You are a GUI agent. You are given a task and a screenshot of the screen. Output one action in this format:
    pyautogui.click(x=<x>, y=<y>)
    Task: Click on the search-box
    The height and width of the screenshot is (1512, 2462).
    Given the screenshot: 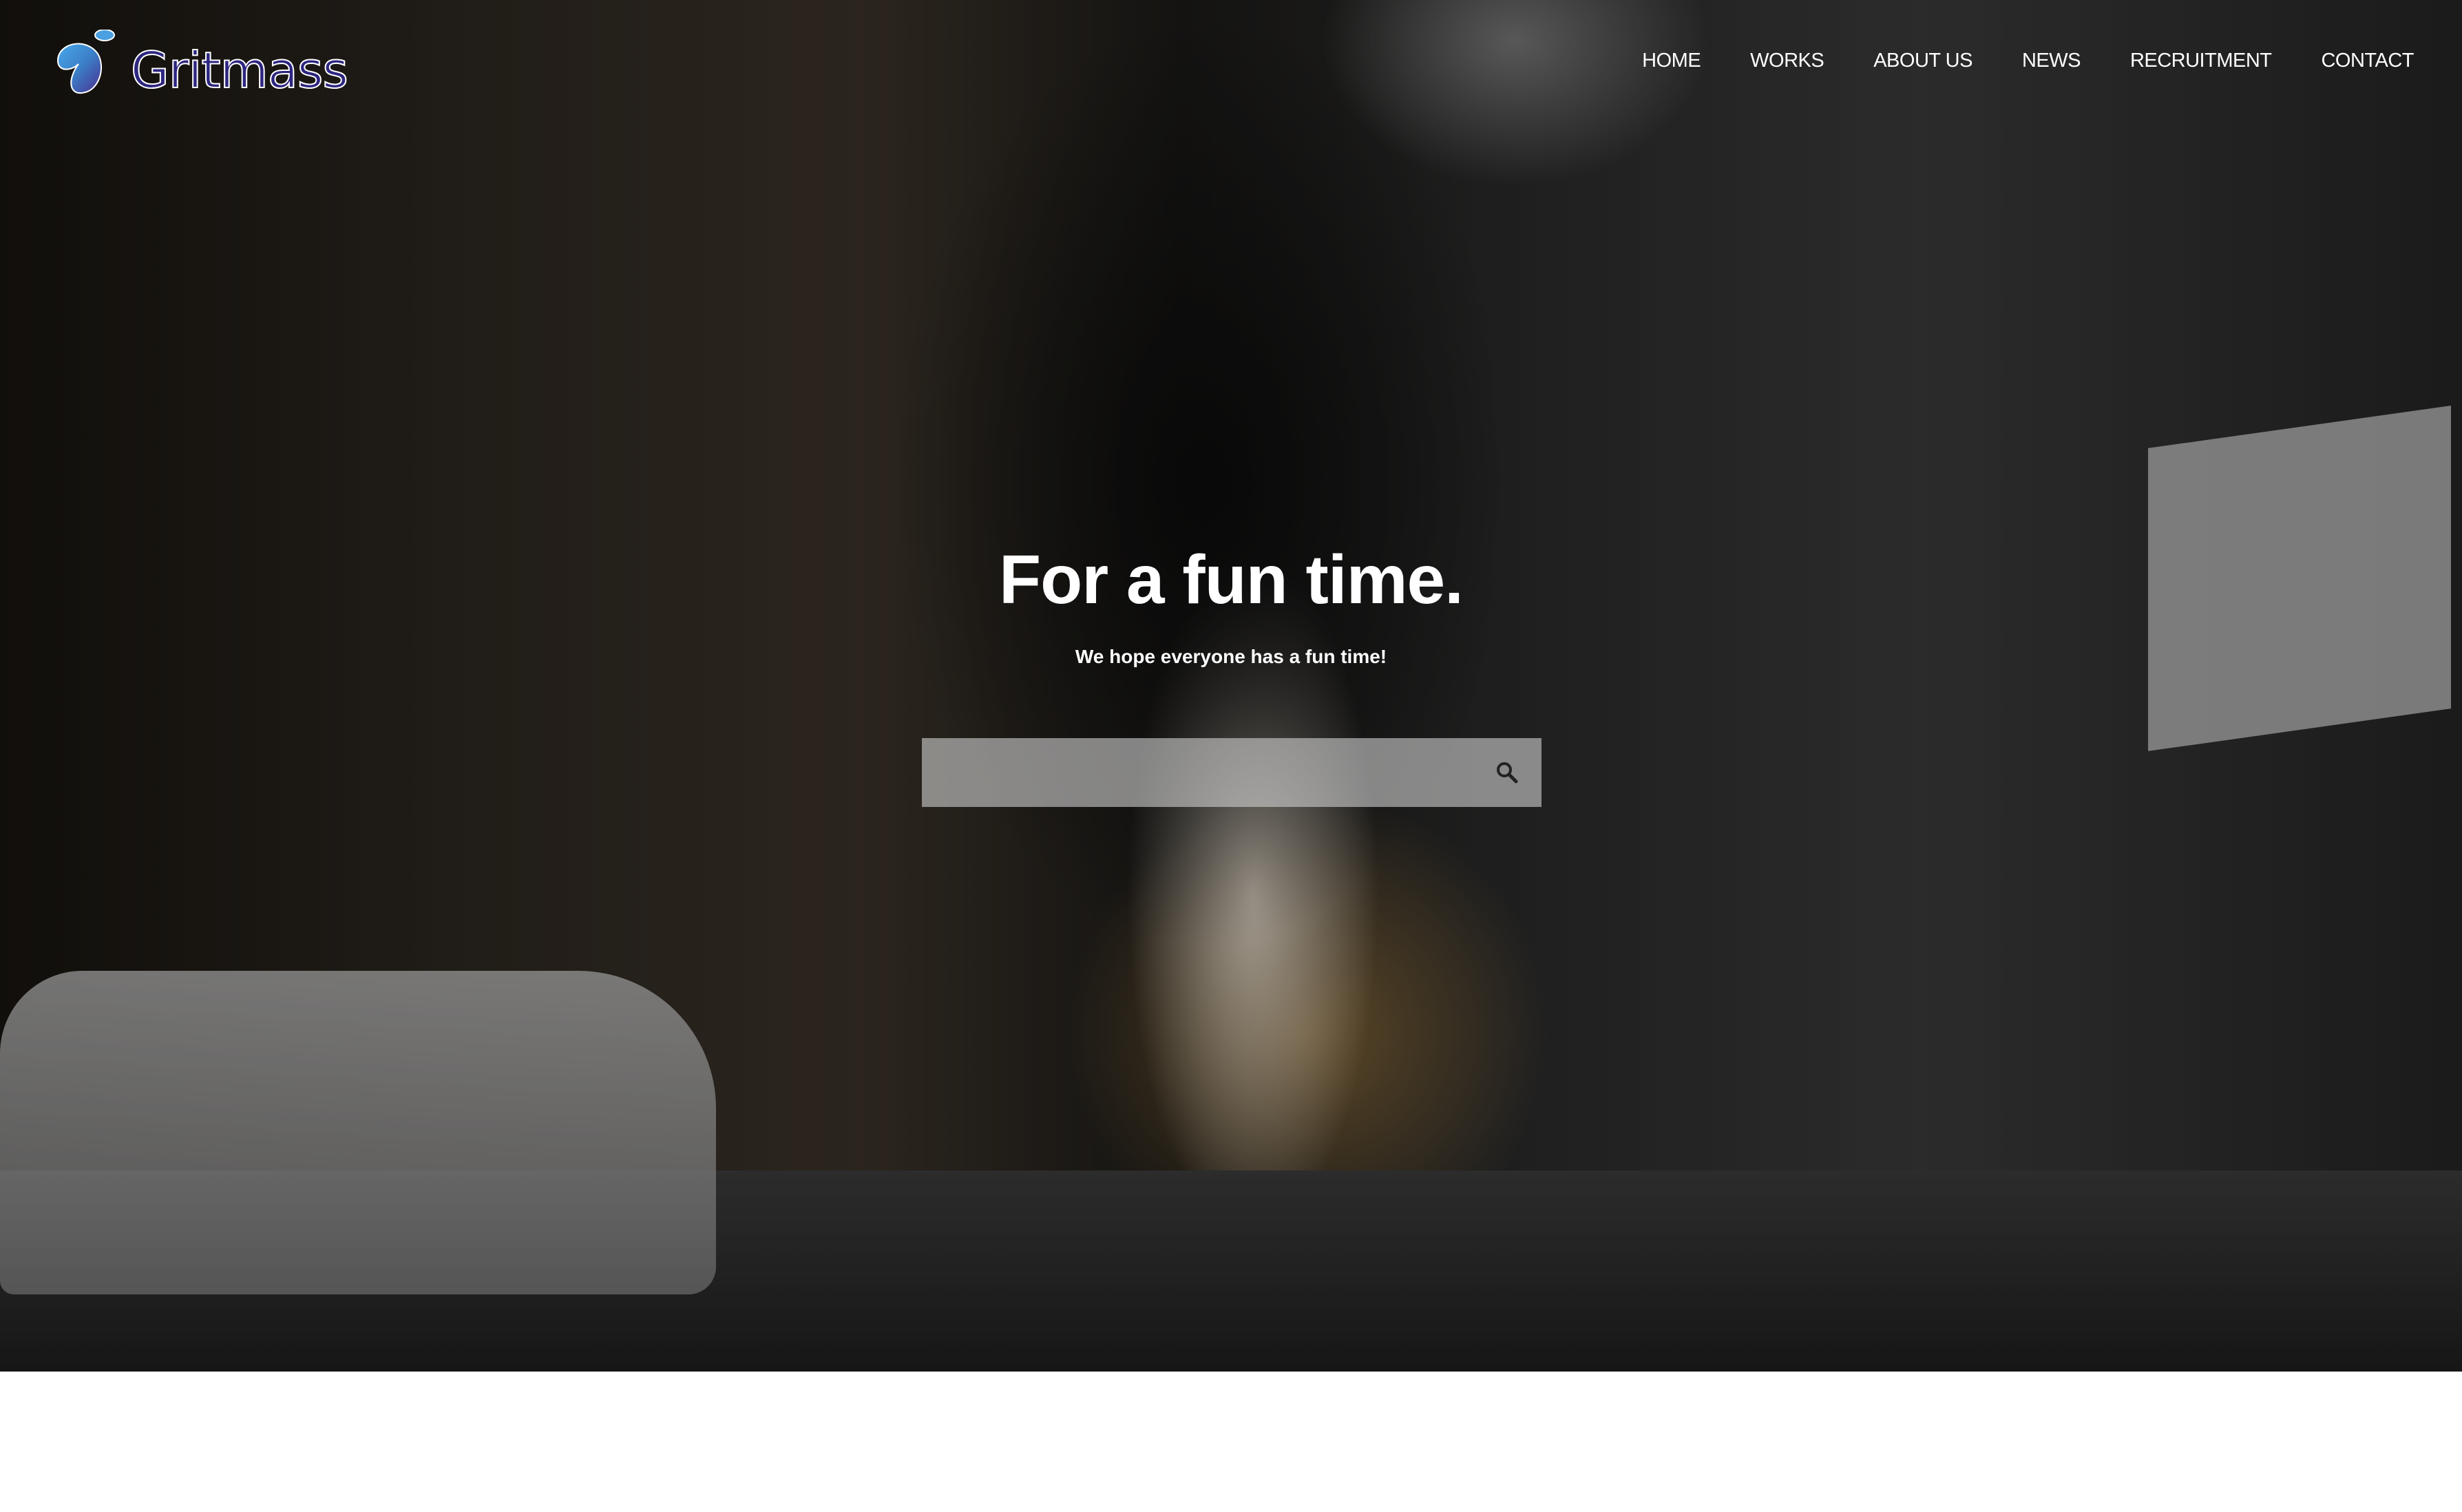 What is the action you would take?
    pyautogui.click(x=1232, y=772)
    